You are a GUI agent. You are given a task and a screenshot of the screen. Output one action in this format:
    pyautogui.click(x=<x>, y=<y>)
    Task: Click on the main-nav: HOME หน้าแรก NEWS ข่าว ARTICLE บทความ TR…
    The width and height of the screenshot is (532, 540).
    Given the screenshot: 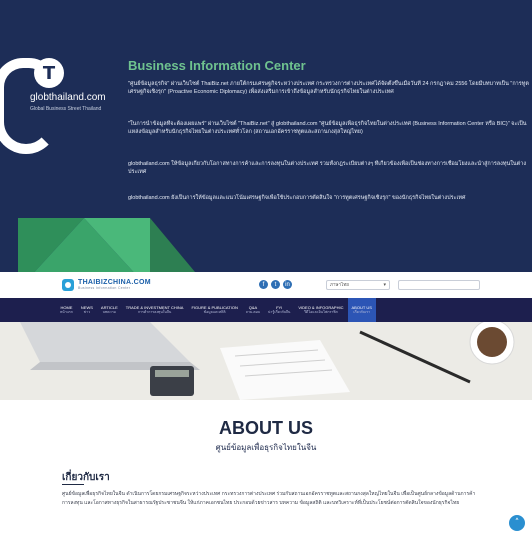 What is the action you would take?
    pyautogui.click(x=266, y=310)
    